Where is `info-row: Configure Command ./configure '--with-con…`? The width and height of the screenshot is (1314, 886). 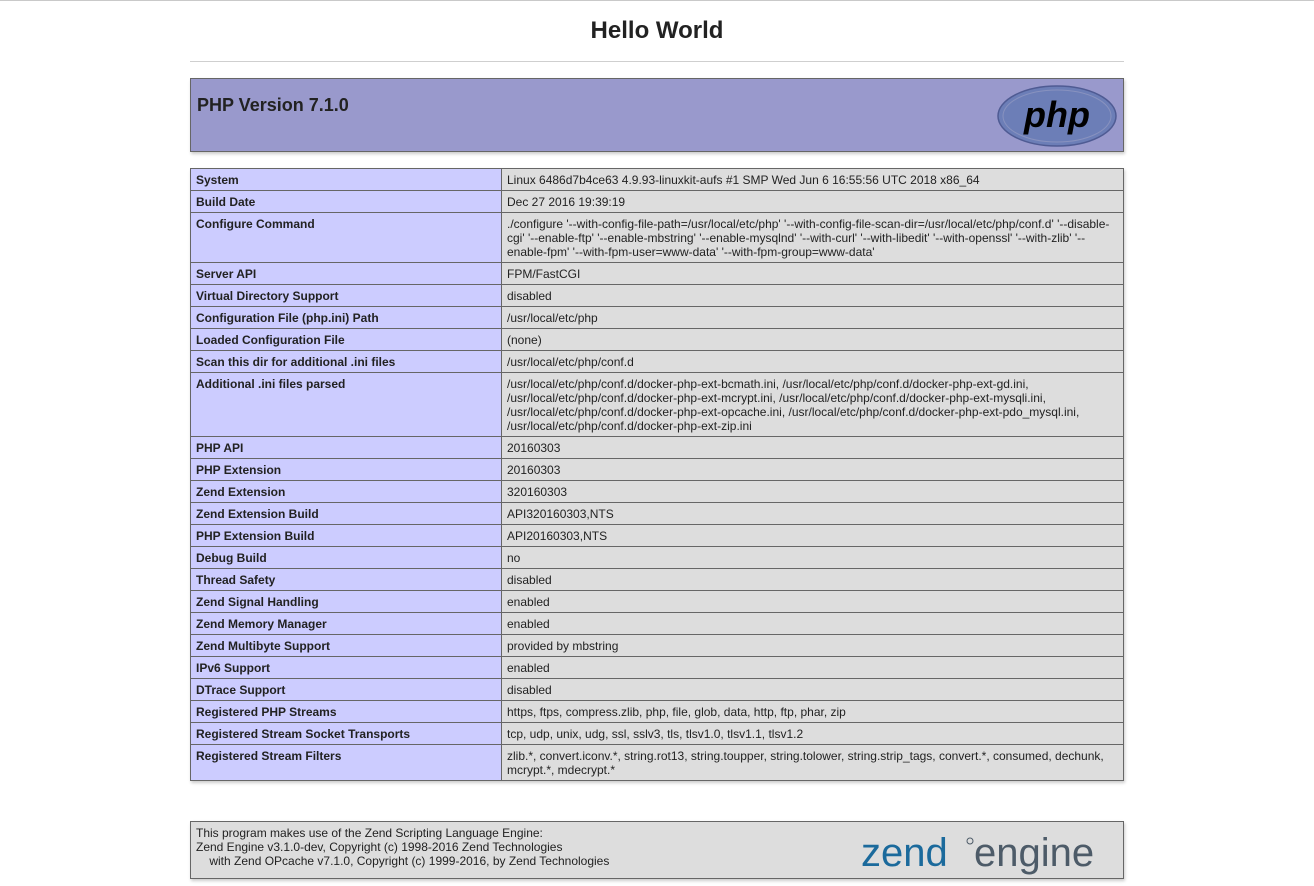 info-row: Configure Command ./configure '--with-con… is located at coordinates (657, 237).